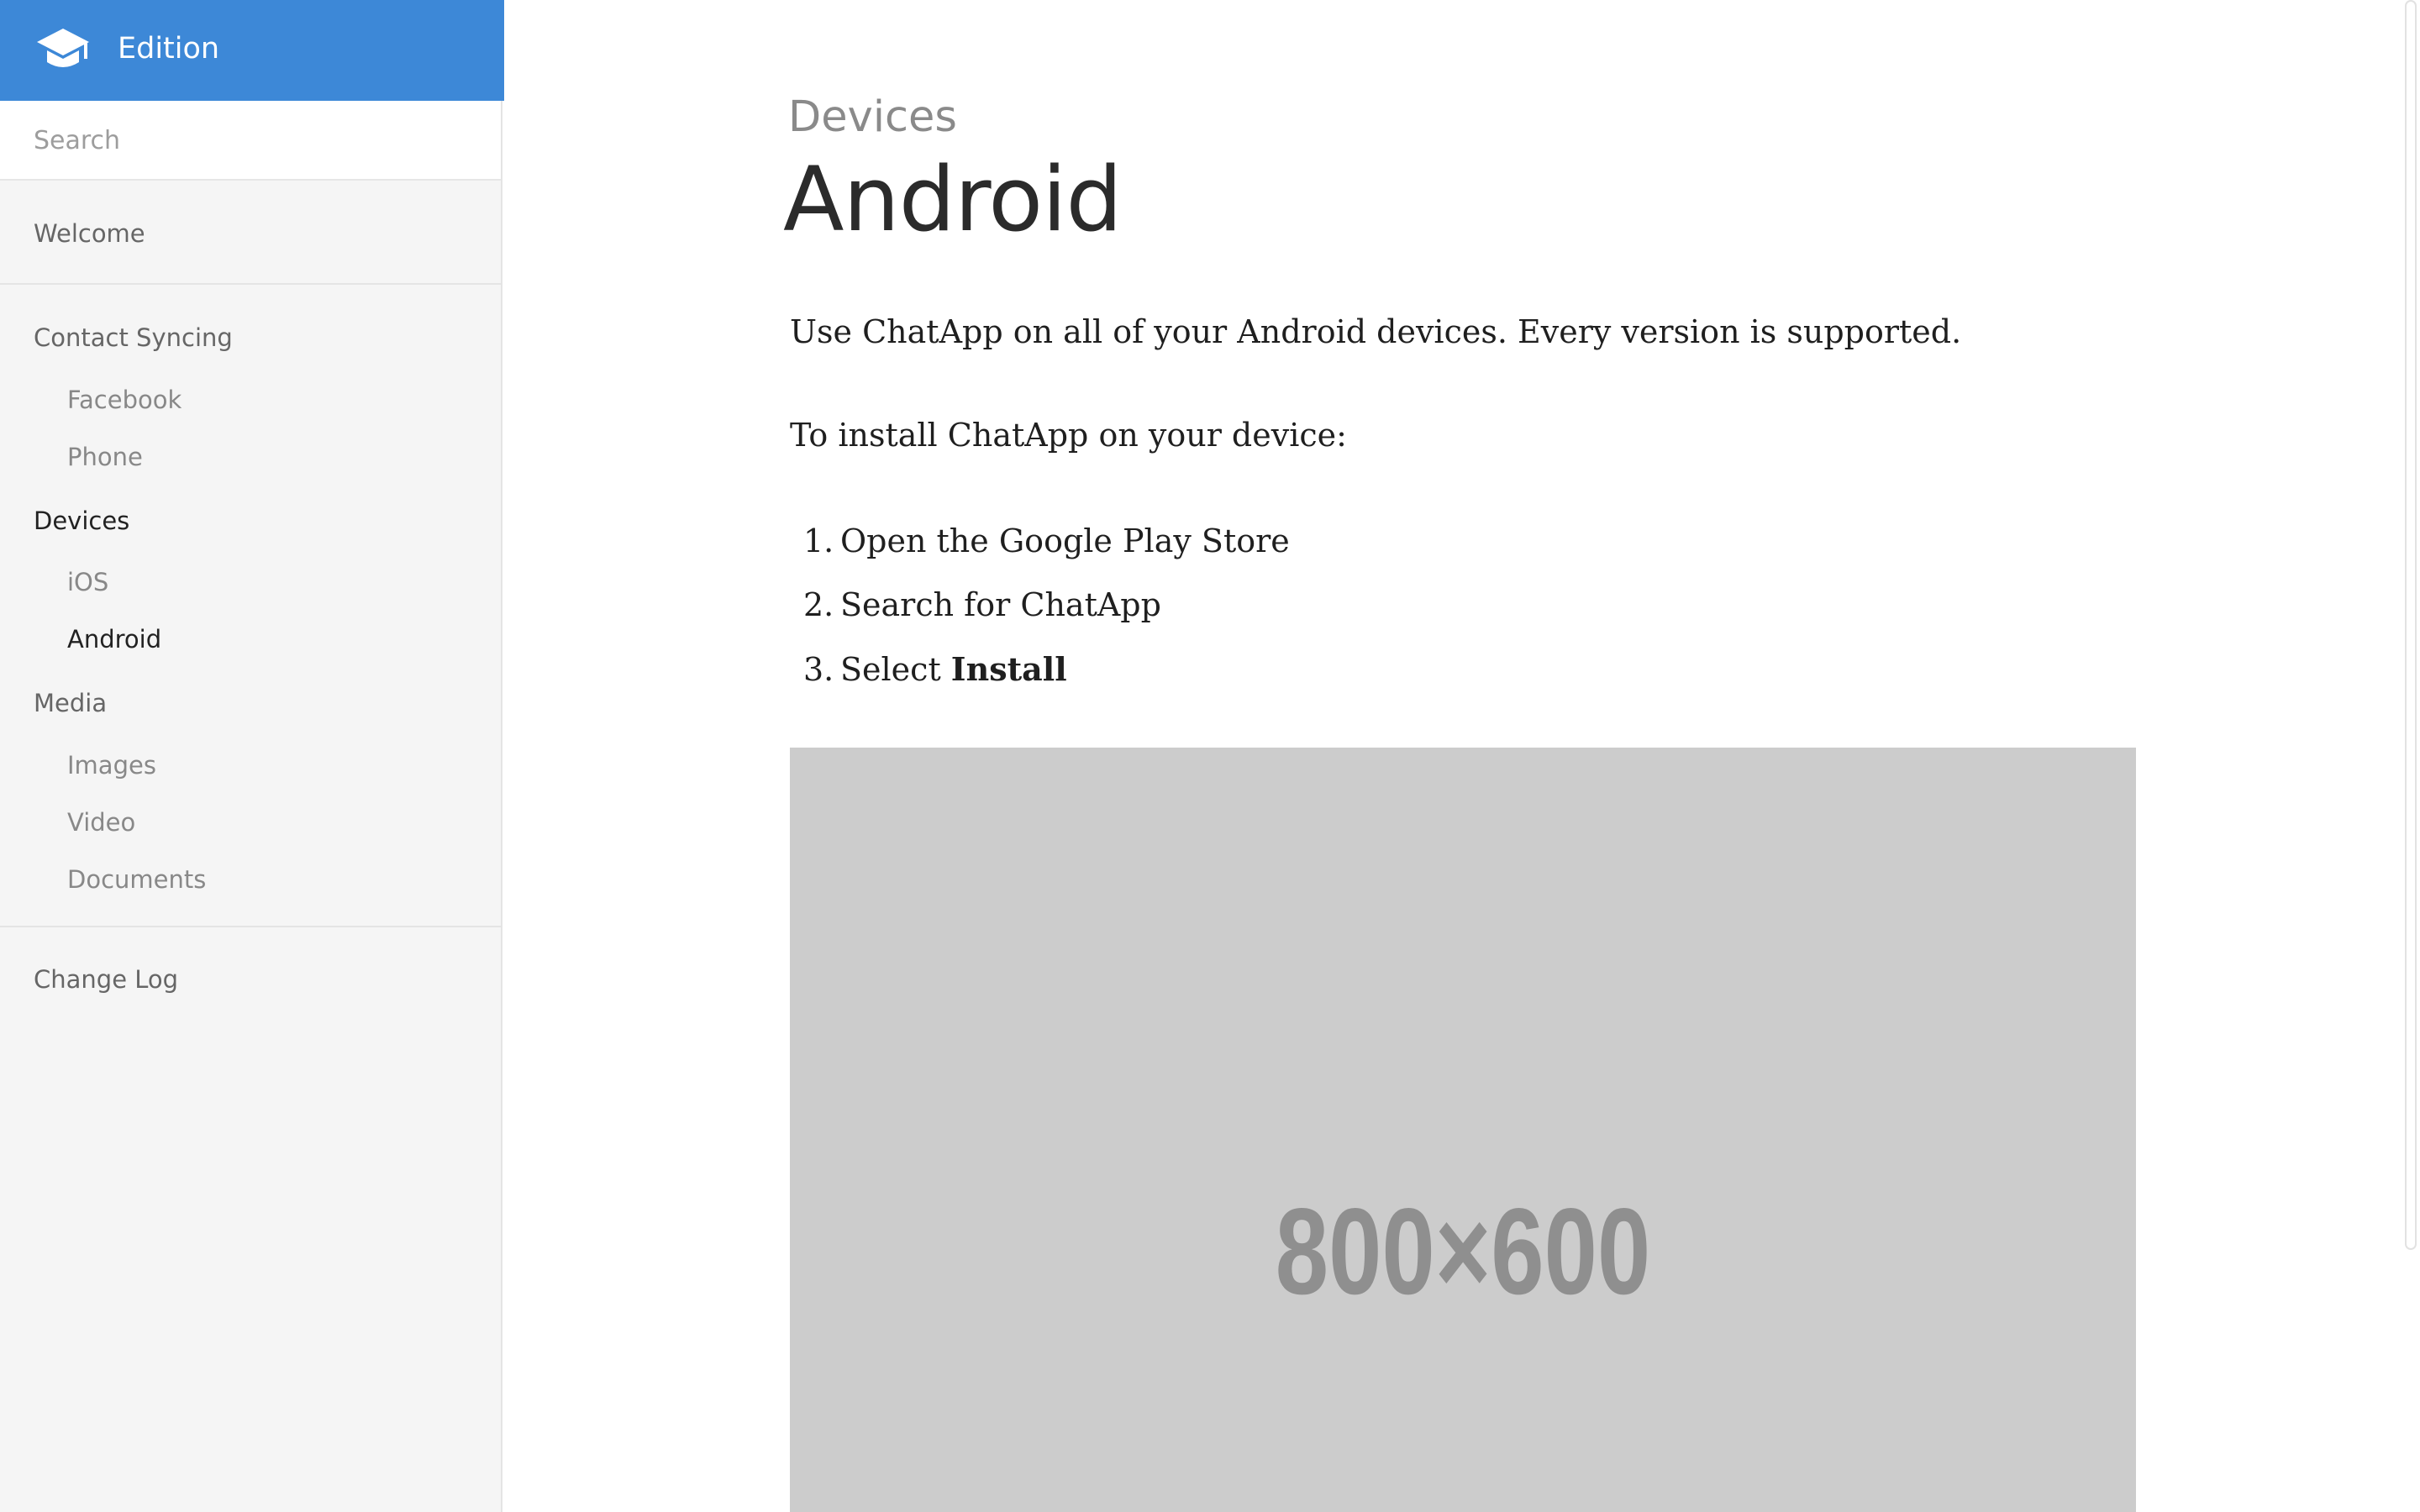 The image size is (2420, 1512). Describe the element at coordinates (106, 979) in the screenshot. I see `sidebar-item-change-log: Change Log` at that location.